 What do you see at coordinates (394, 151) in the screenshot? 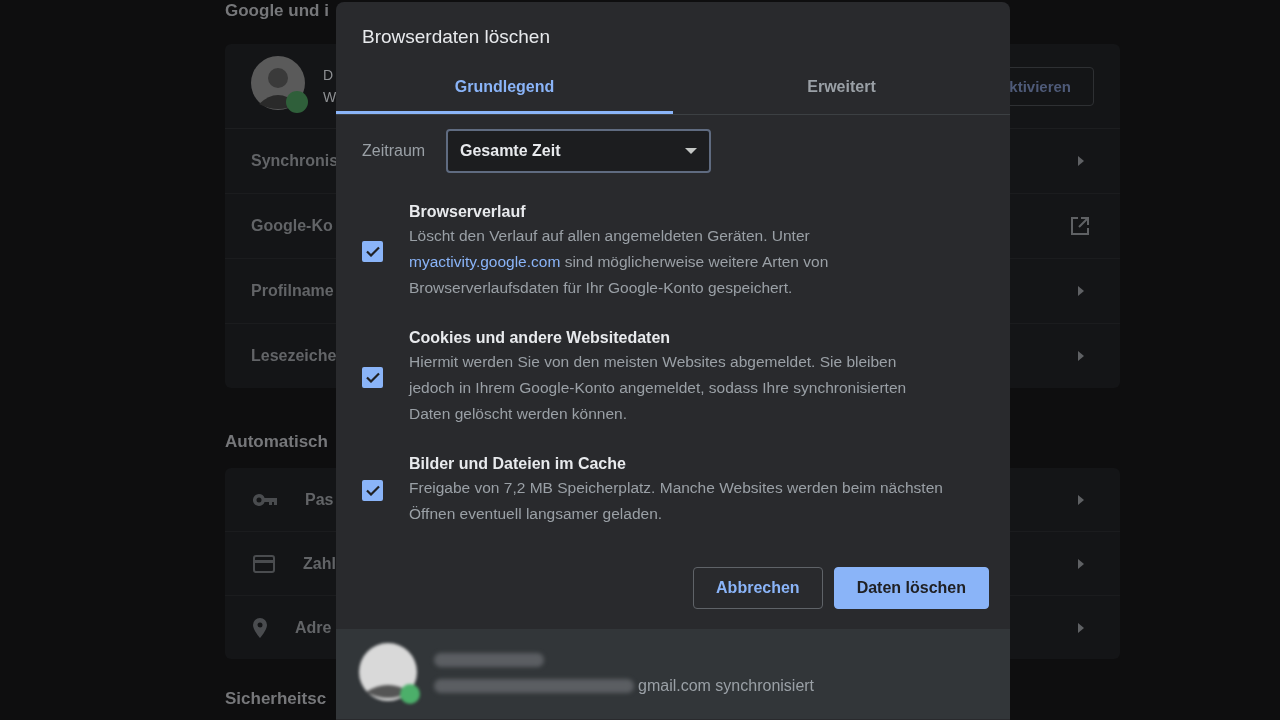
I see `time-range-label: Zeitraum` at bounding box center [394, 151].